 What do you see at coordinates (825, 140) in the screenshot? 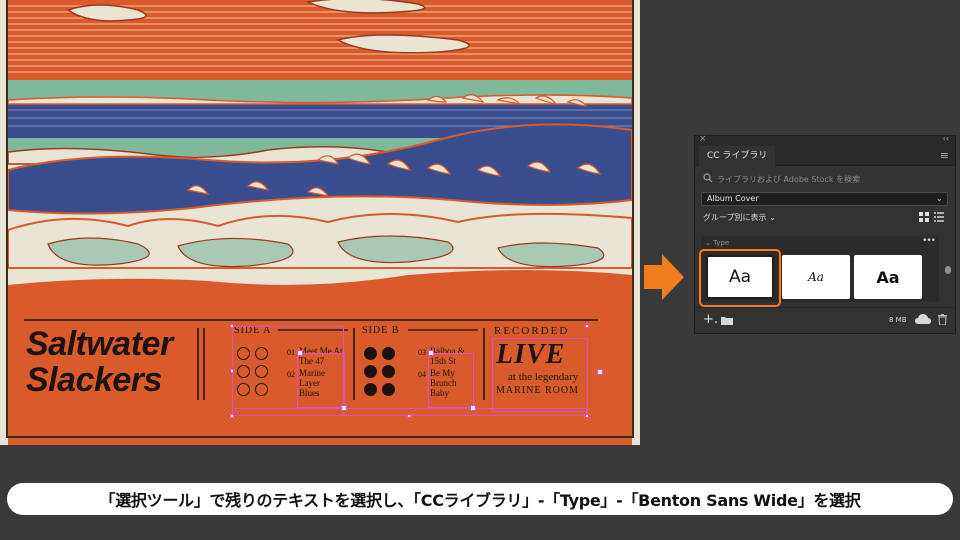
I see `panel-title-bar: × ‹‹` at bounding box center [825, 140].